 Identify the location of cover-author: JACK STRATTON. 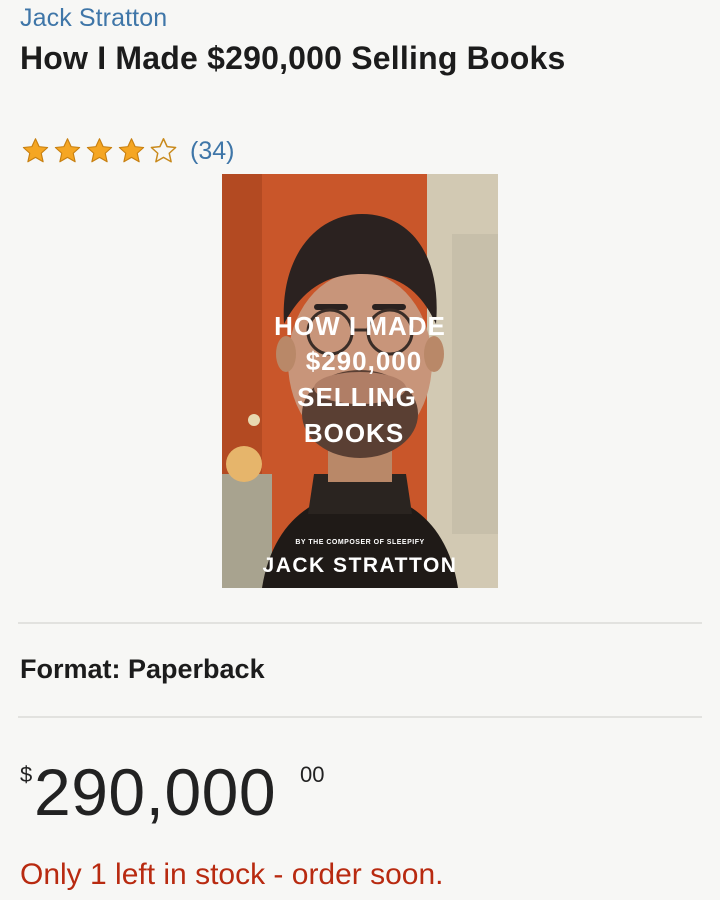
(360, 565).